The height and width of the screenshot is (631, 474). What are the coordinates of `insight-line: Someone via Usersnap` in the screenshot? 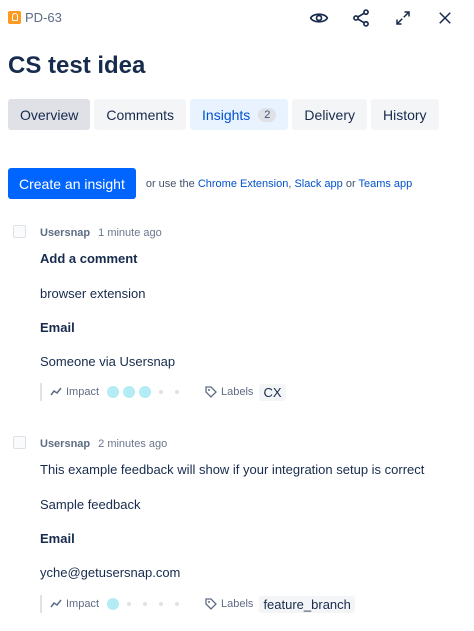 It's located at (108, 361).